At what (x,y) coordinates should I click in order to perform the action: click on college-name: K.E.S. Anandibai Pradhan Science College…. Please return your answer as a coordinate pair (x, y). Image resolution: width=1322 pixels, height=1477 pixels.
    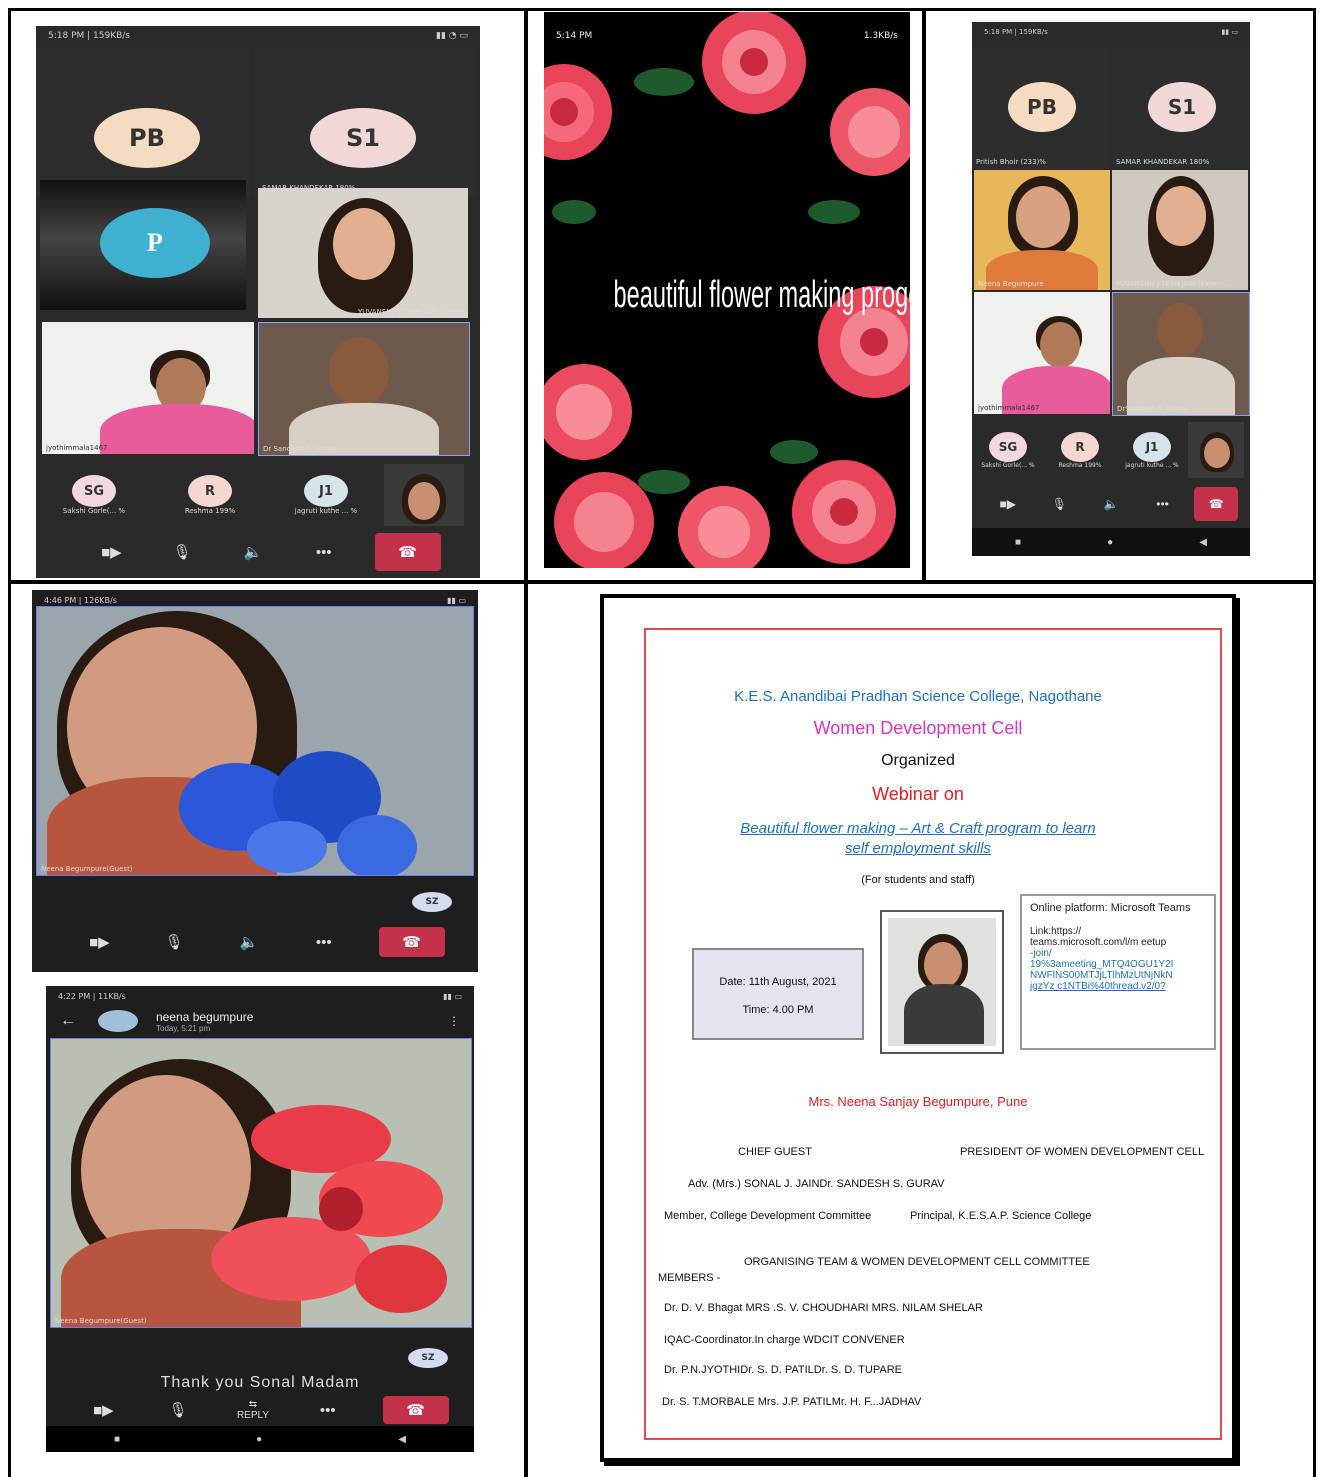
    Looking at the image, I should click on (918, 696).